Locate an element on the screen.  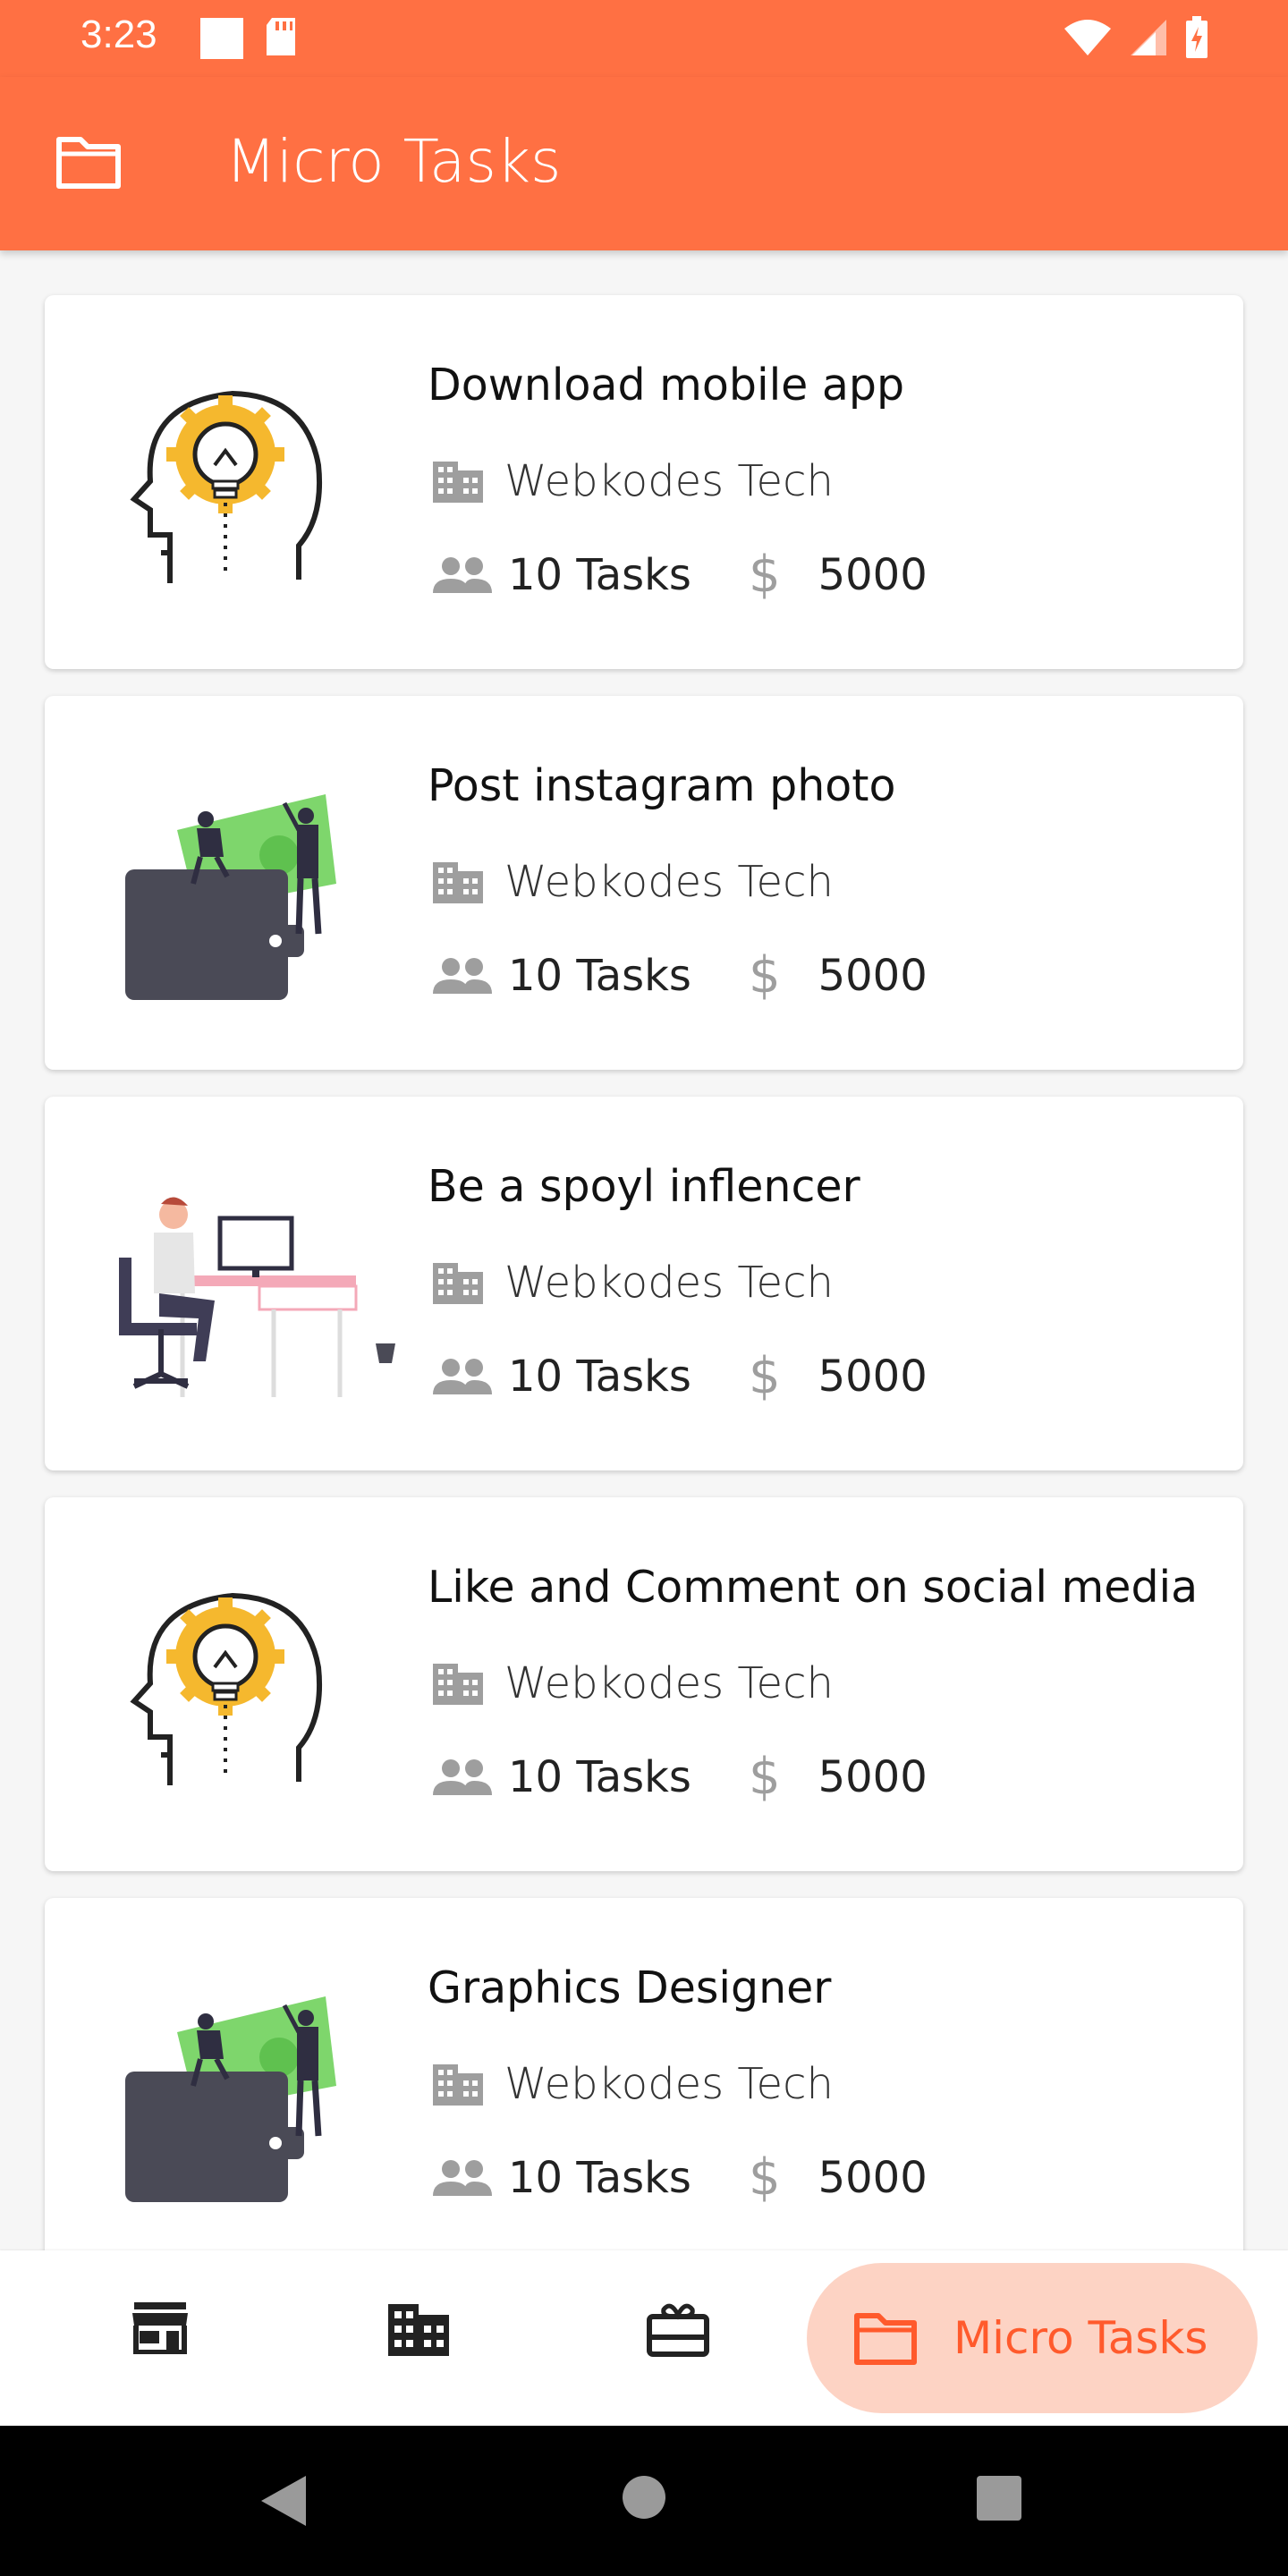
desk-worker-illustration is located at coordinates (257, 1297).